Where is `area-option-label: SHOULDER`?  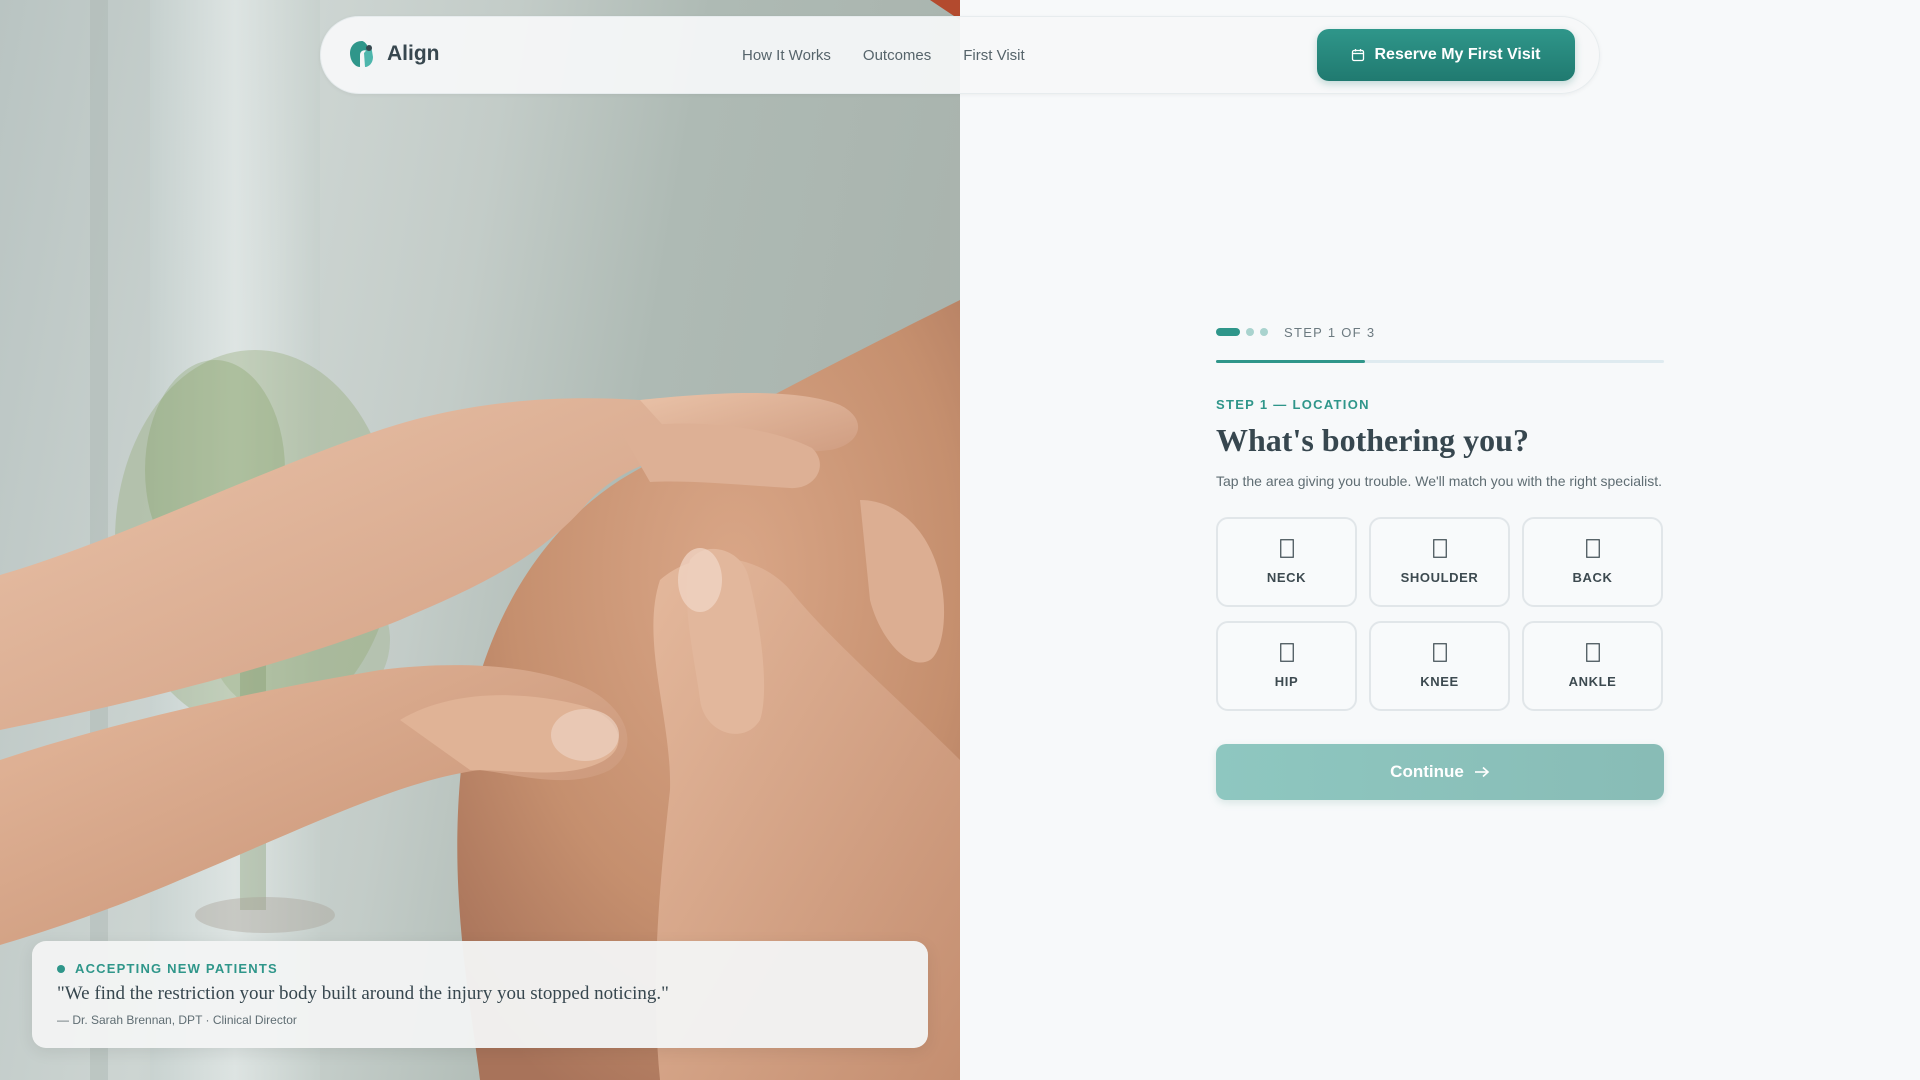
area-option-label: SHOULDER is located at coordinates (1439, 577).